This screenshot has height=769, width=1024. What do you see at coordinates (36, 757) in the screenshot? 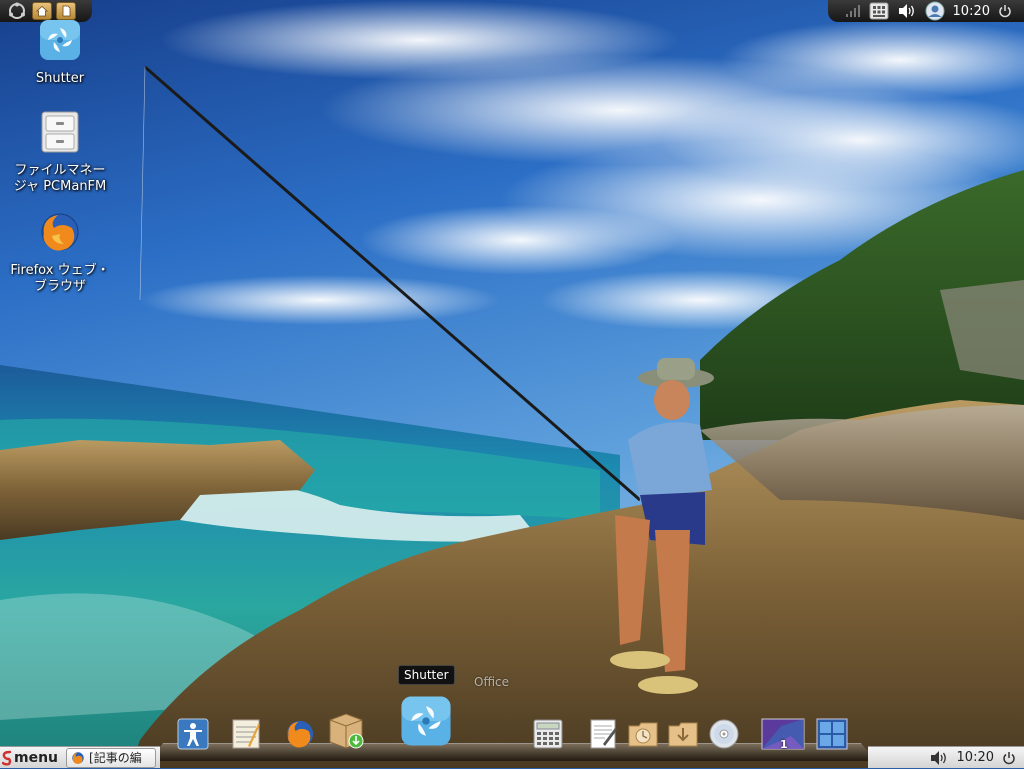
I see `start-menu-label: menu` at bounding box center [36, 757].